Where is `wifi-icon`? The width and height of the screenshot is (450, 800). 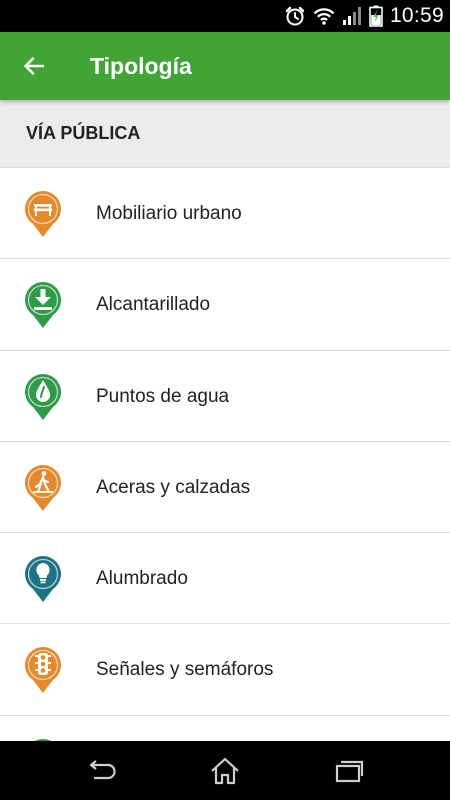 wifi-icon is located at coordinates (324, 16).